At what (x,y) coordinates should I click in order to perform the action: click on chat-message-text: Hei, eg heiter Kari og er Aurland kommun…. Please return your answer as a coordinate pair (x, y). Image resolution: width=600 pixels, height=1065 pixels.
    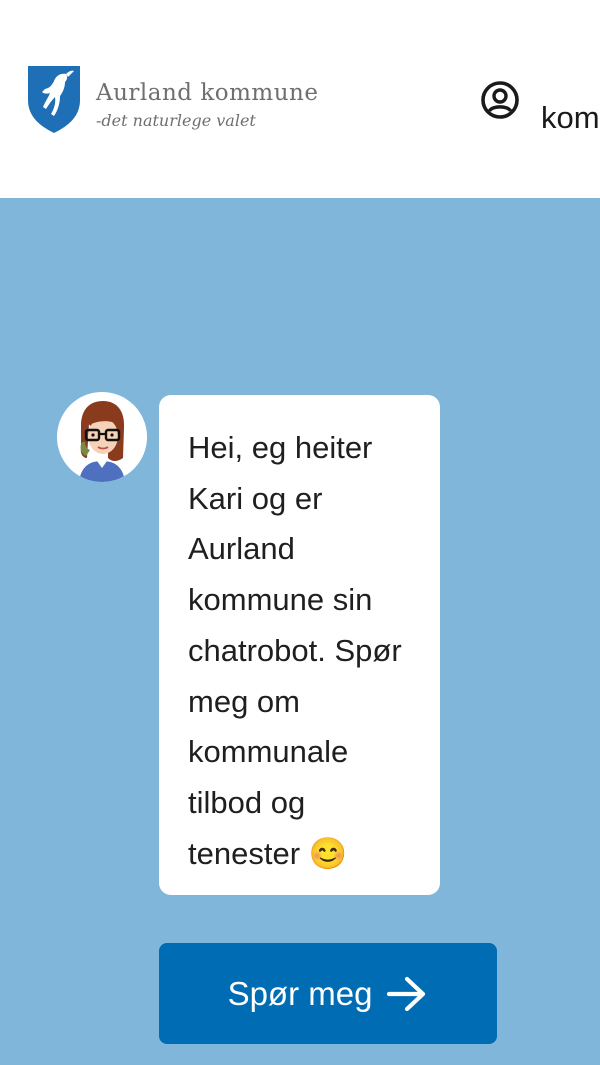
    Looking at the image, I should click on (295, 650).